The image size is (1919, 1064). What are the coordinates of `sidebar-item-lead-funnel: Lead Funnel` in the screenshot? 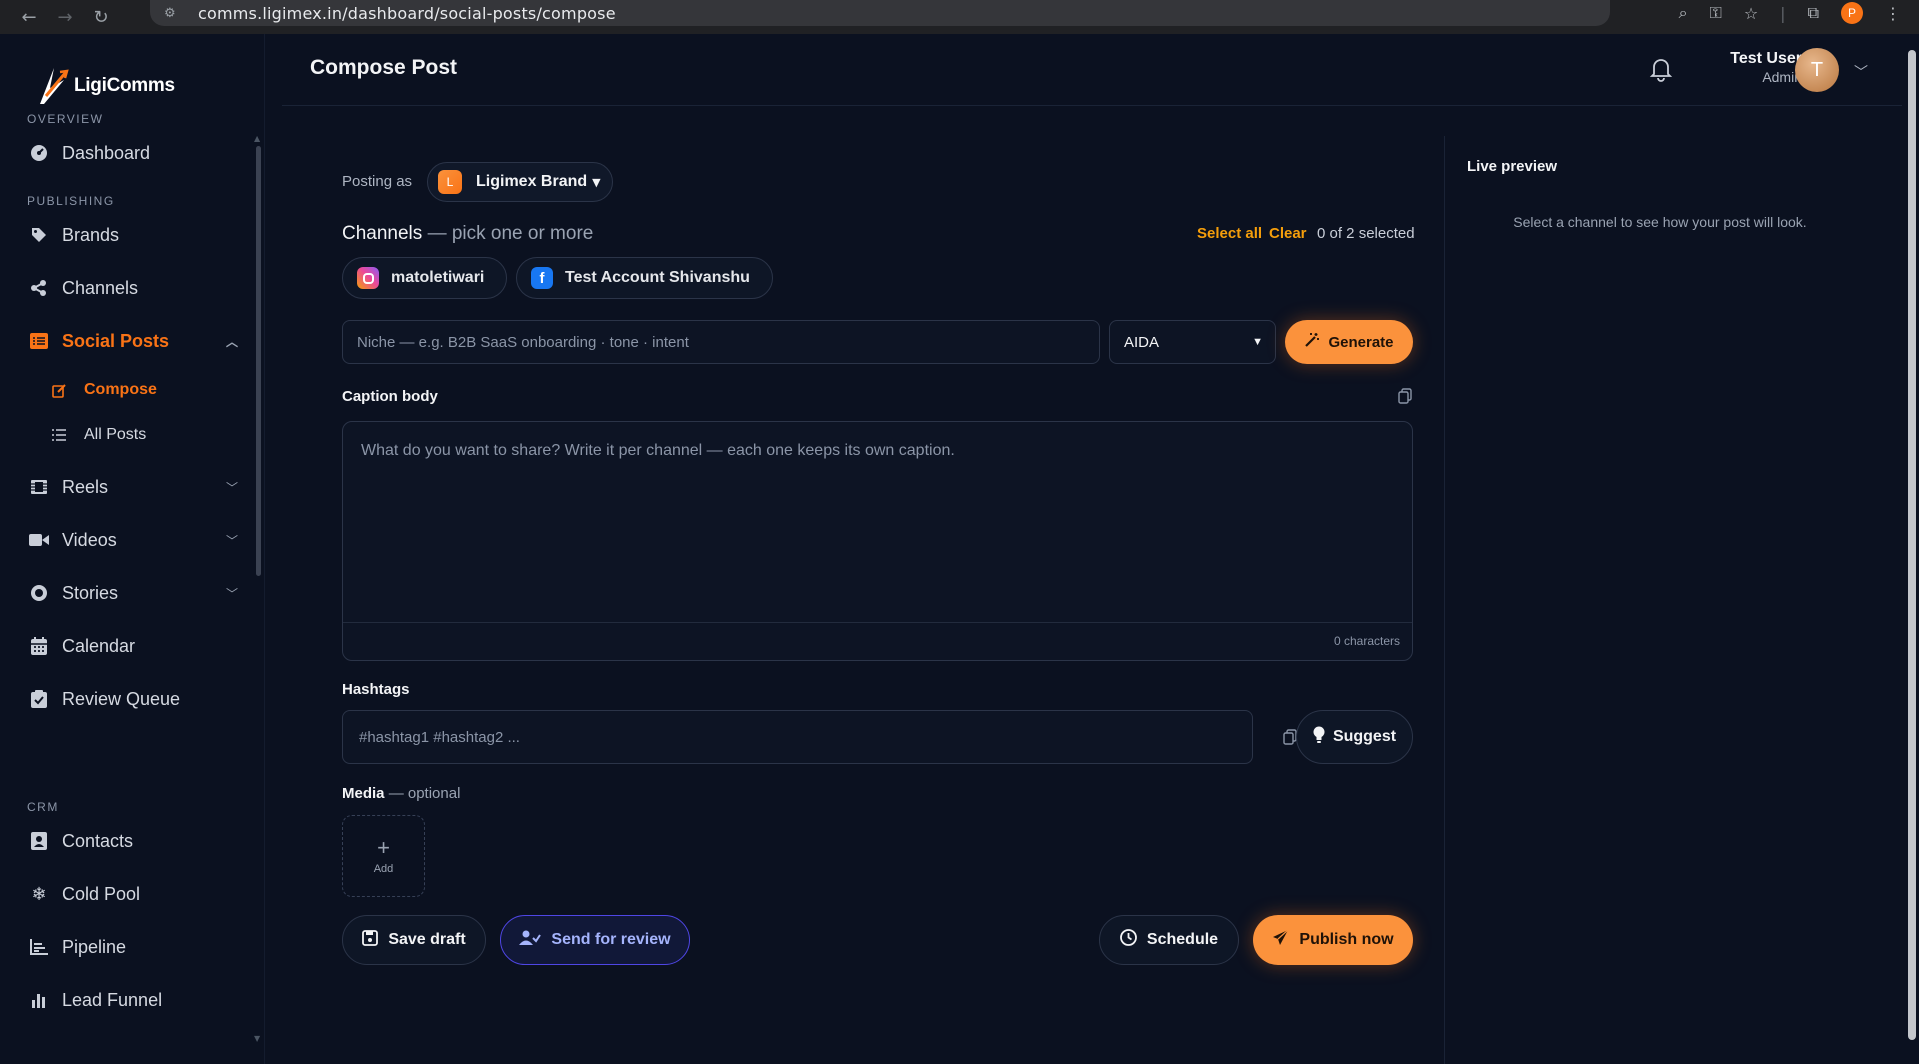 It's located at (133, 1000).